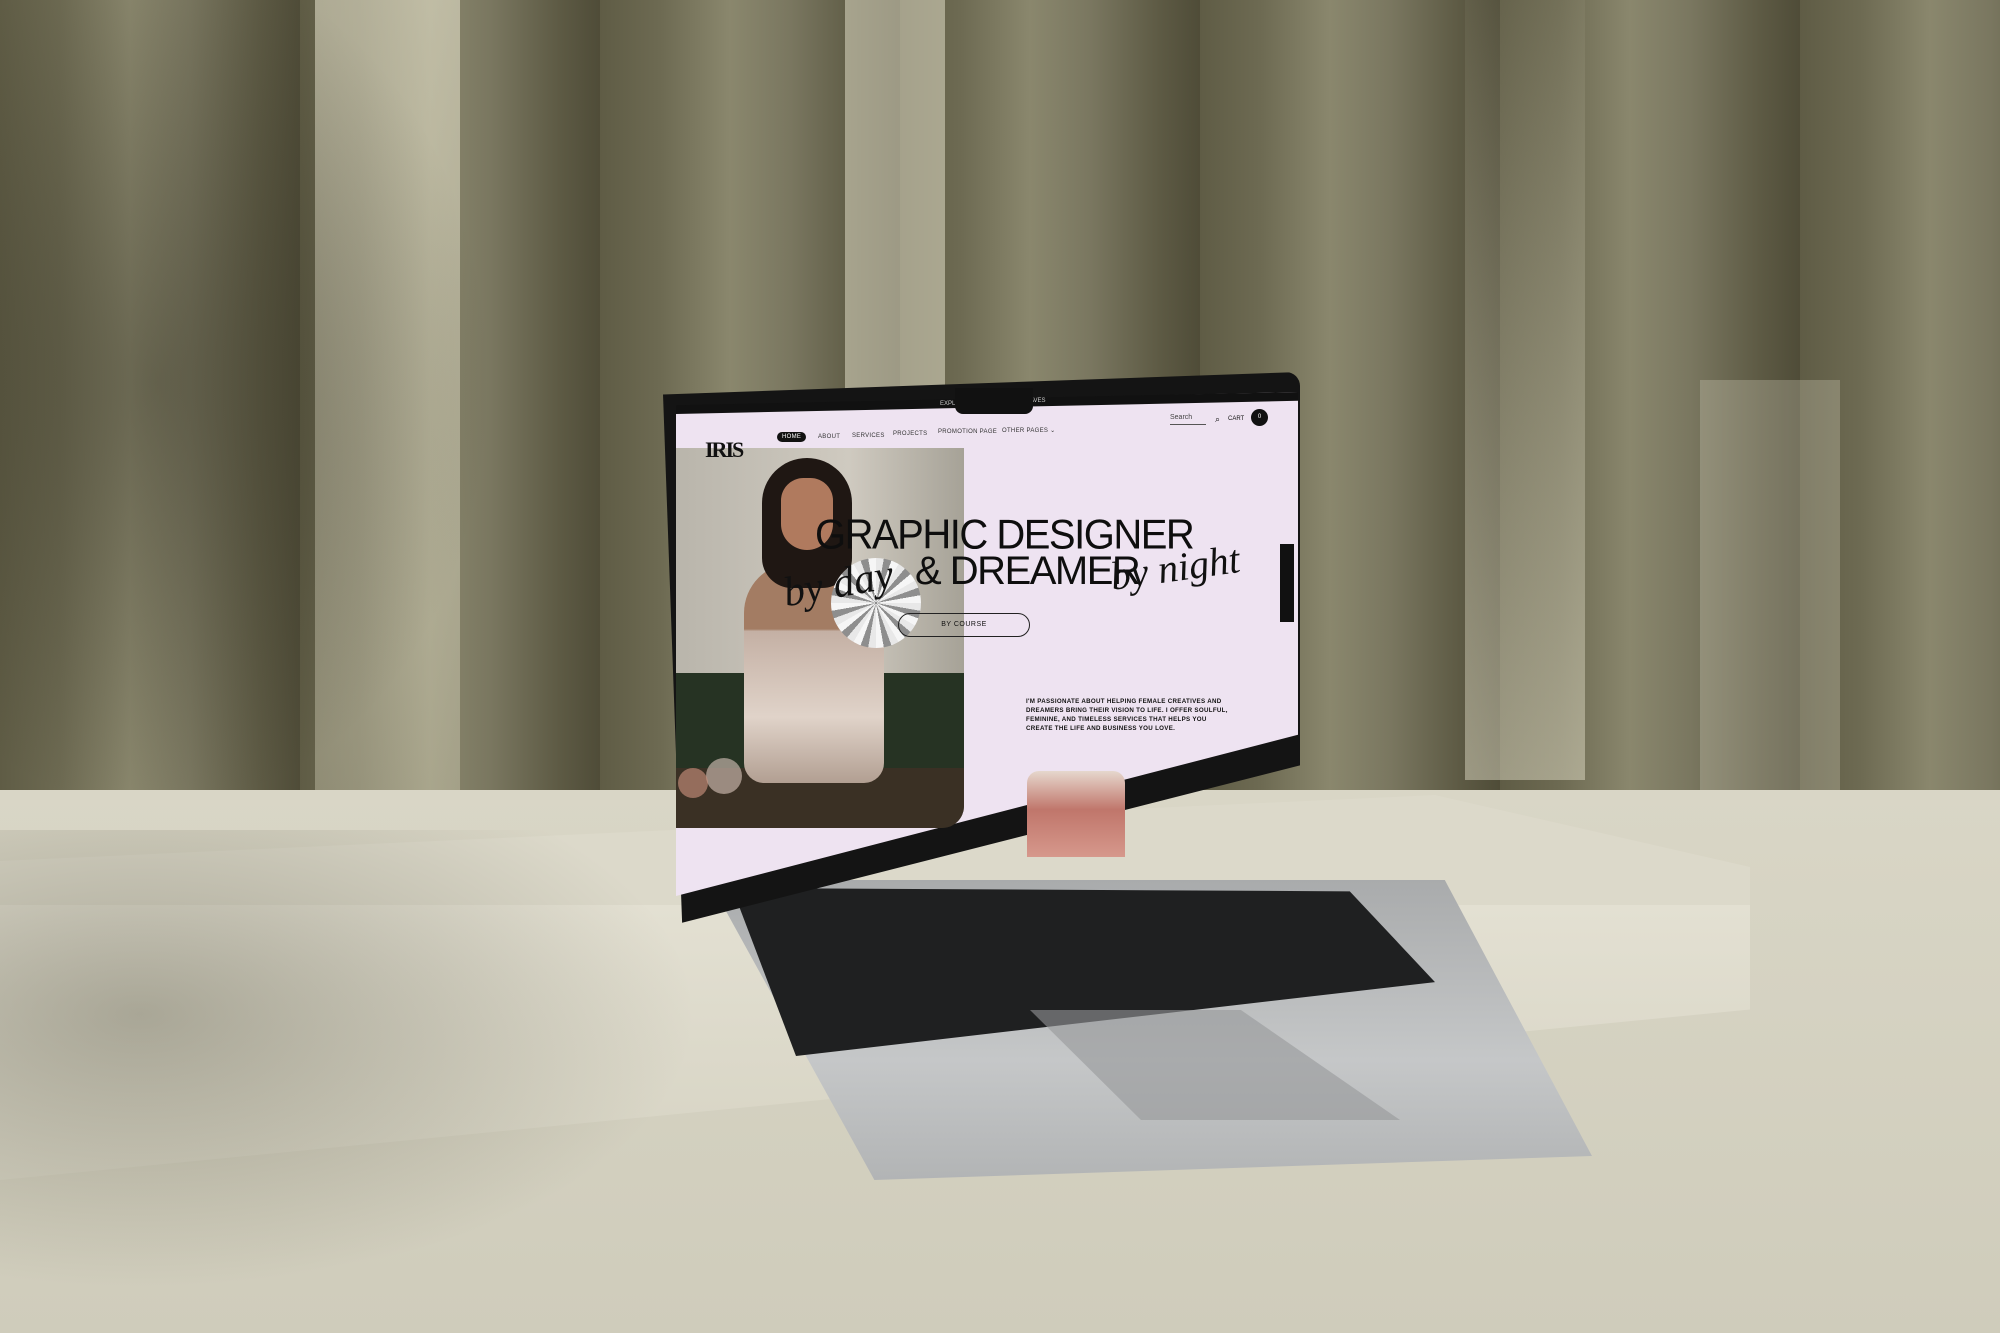 This screenshot has width=2000, height=1333. Describe the element at coordinates (724, 450) in the screenshot. I see `site-logo: IRIS` at that location.